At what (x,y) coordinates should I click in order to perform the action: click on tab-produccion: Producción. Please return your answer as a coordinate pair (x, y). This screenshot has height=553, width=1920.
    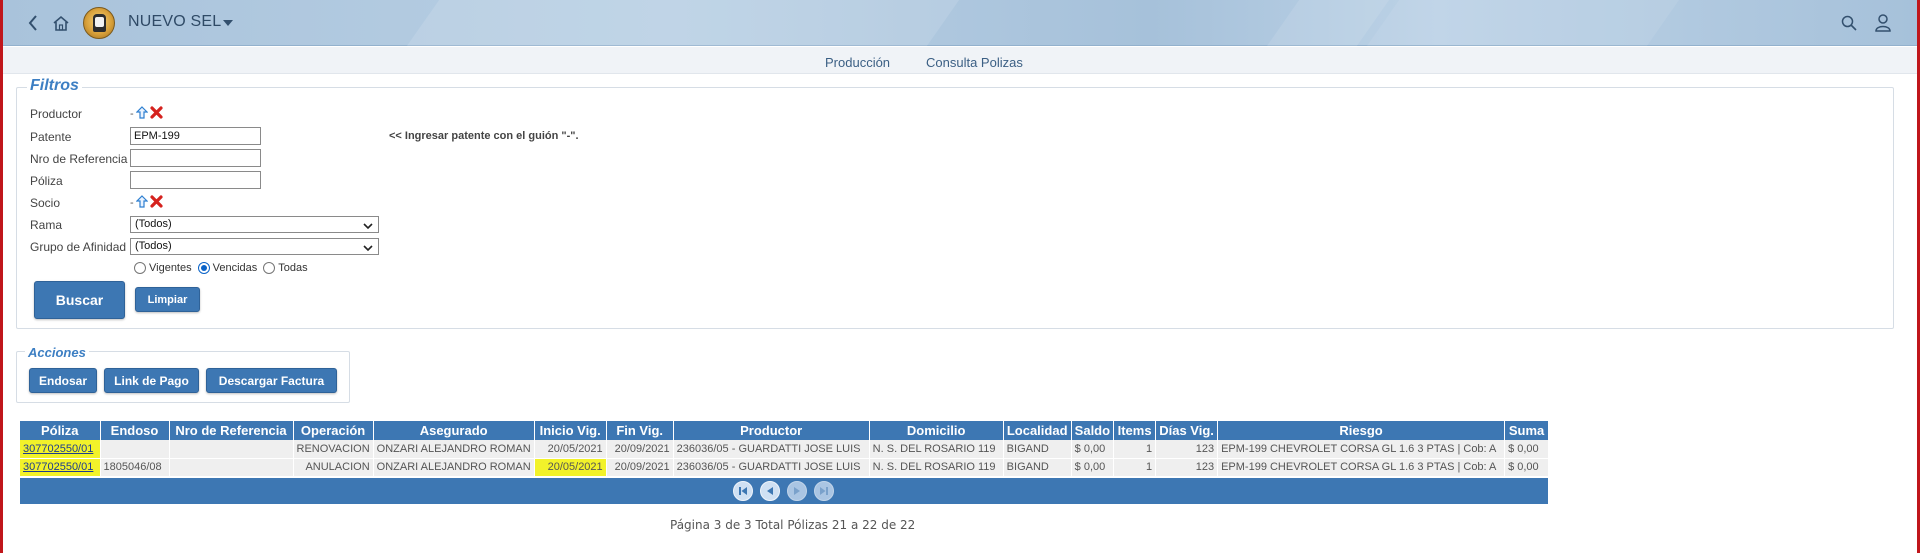
    Looking at the image, I should click on (857, 62).